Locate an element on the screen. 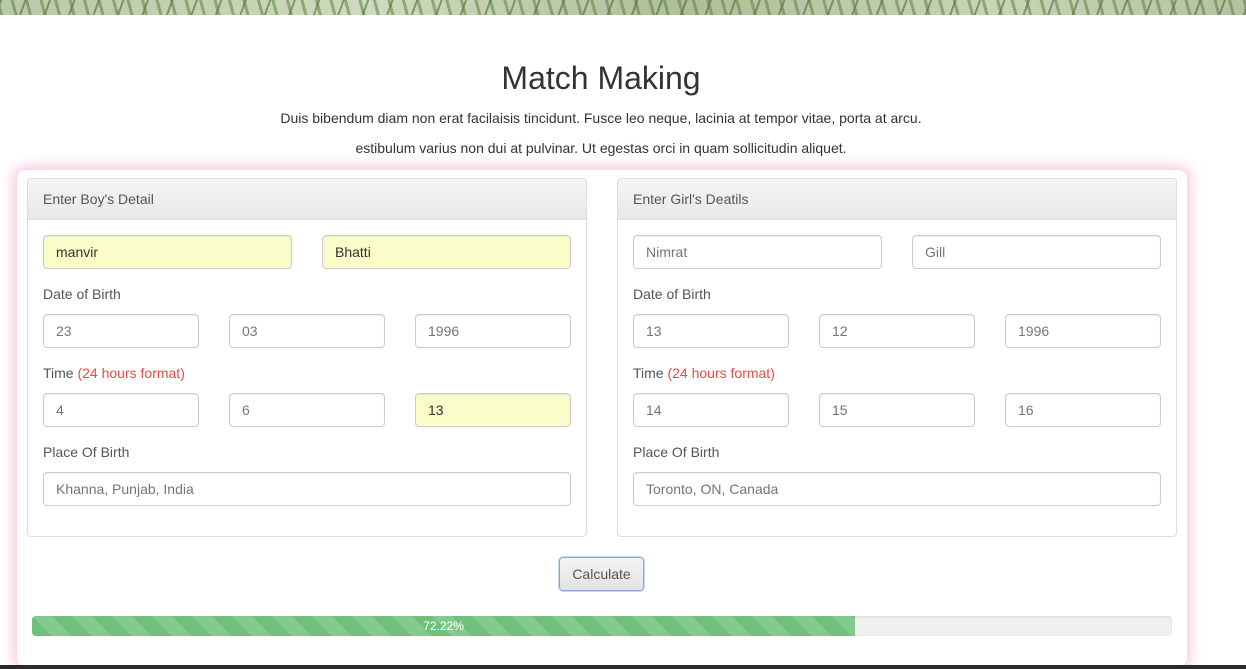  match-progress-bar: 72.22% is located at coordinates (602, 626).